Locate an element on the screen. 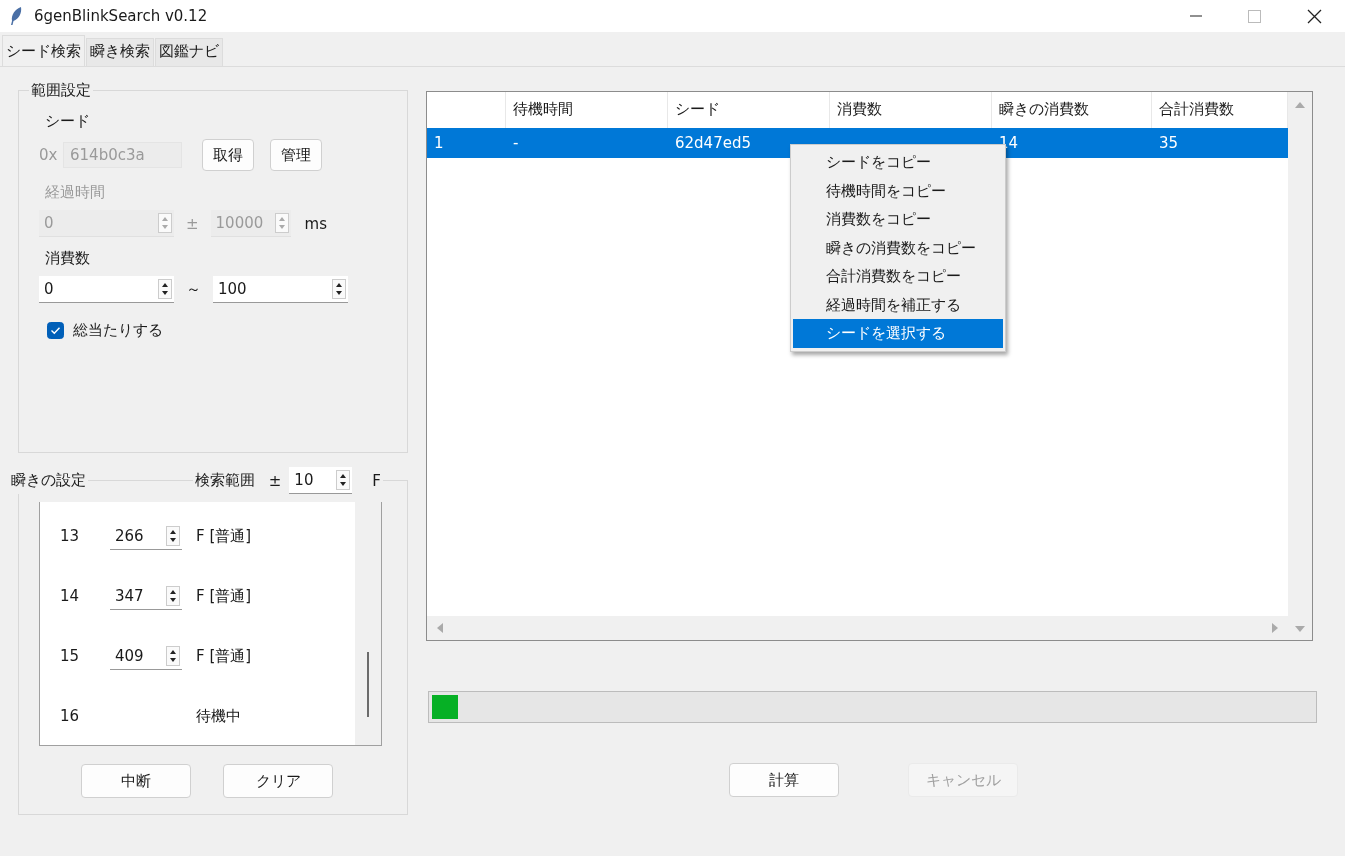 This screenshot has width=1345, height=856. button: 中断 is located at coordinates (136, 781).